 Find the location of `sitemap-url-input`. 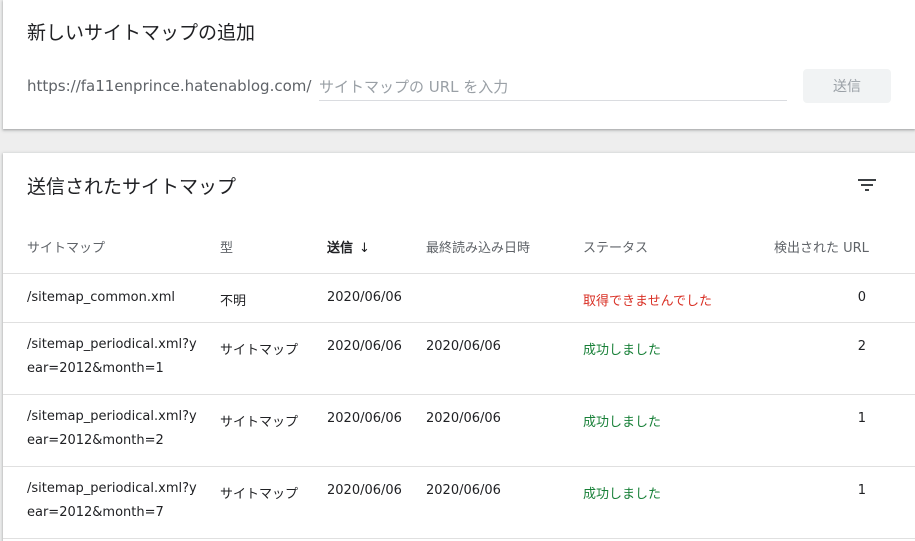

sitemap-url-input is located at coordinates (553, 87).